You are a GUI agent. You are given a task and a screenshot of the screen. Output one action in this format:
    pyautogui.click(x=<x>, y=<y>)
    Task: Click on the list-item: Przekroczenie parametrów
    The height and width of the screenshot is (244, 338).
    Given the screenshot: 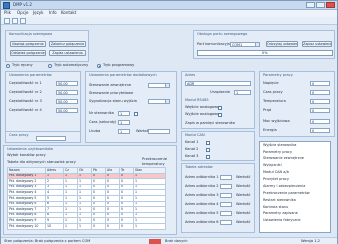 What is the action you would take?
    pyautogui.click(x=295, y=193)
    